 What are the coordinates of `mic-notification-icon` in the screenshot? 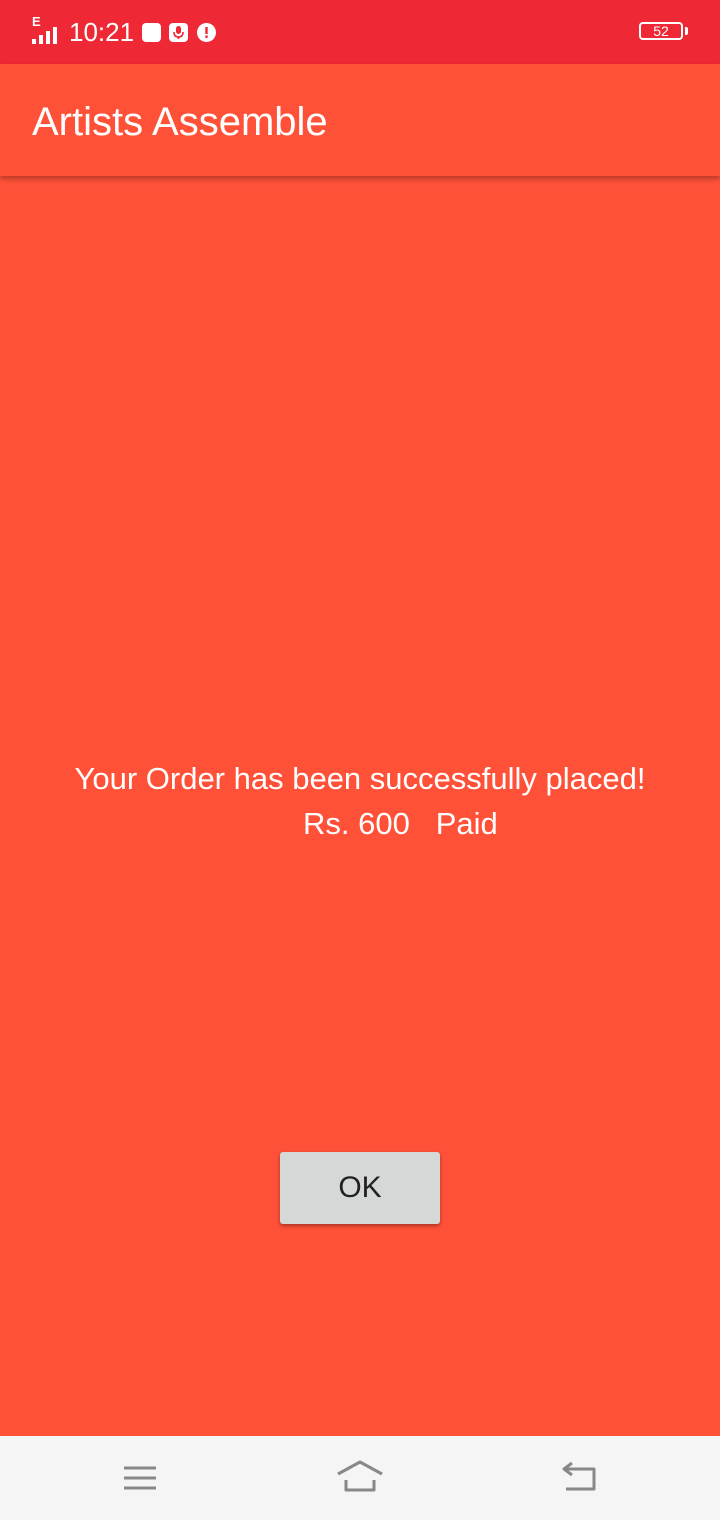 It's located at (178, 32).